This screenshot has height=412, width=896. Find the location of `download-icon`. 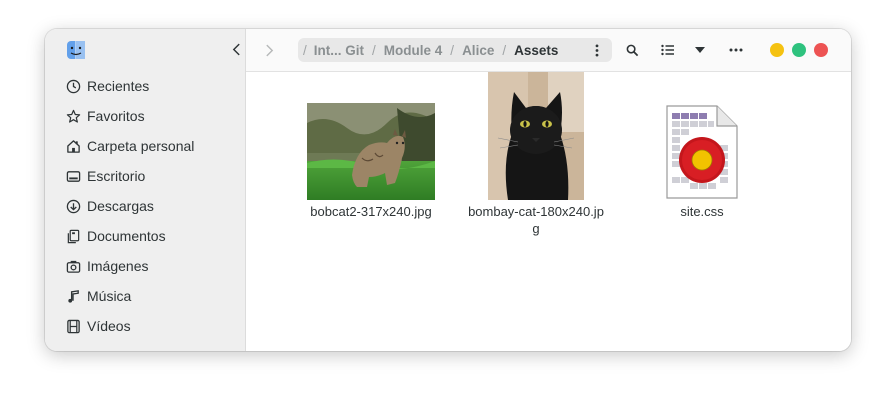

download-icon is located at coordinates (73, 206).